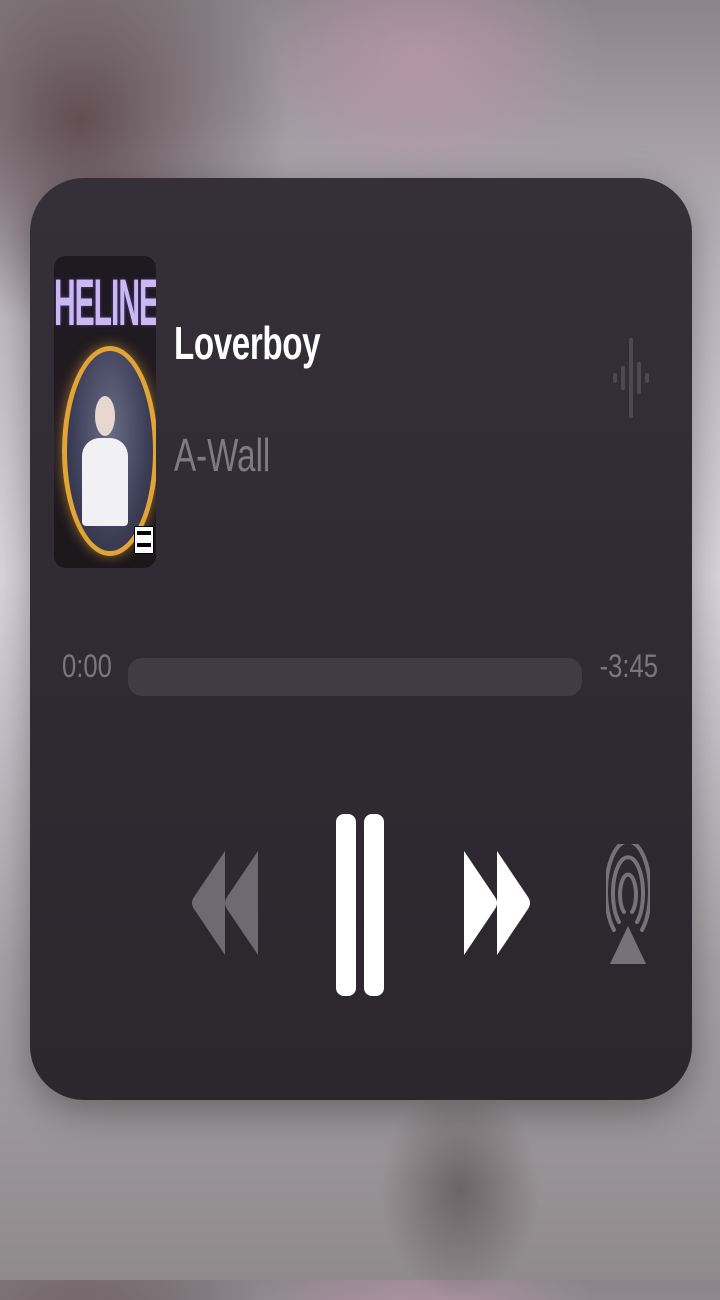 Image resolution: width=720 pixels, height=1300 pixels. I want to click on artwork-portrait, so click(105, 461).